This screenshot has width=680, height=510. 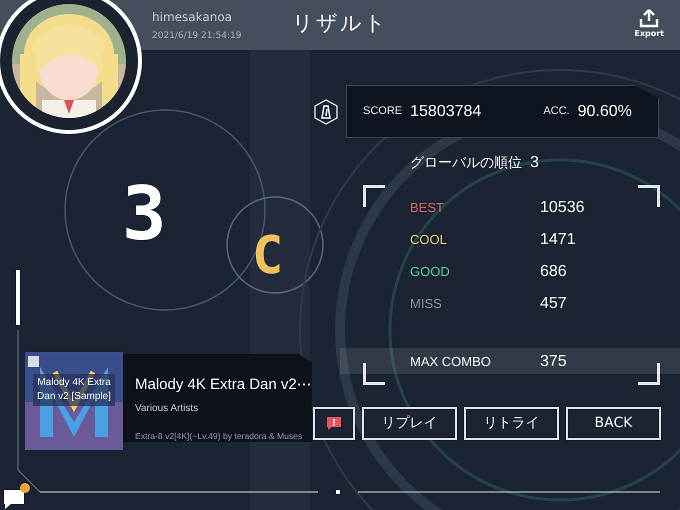 What do you see at coordinates (167, 409) in the screenshot?
I see `artist-name: Various Artists` at bounding box center [167, 409].